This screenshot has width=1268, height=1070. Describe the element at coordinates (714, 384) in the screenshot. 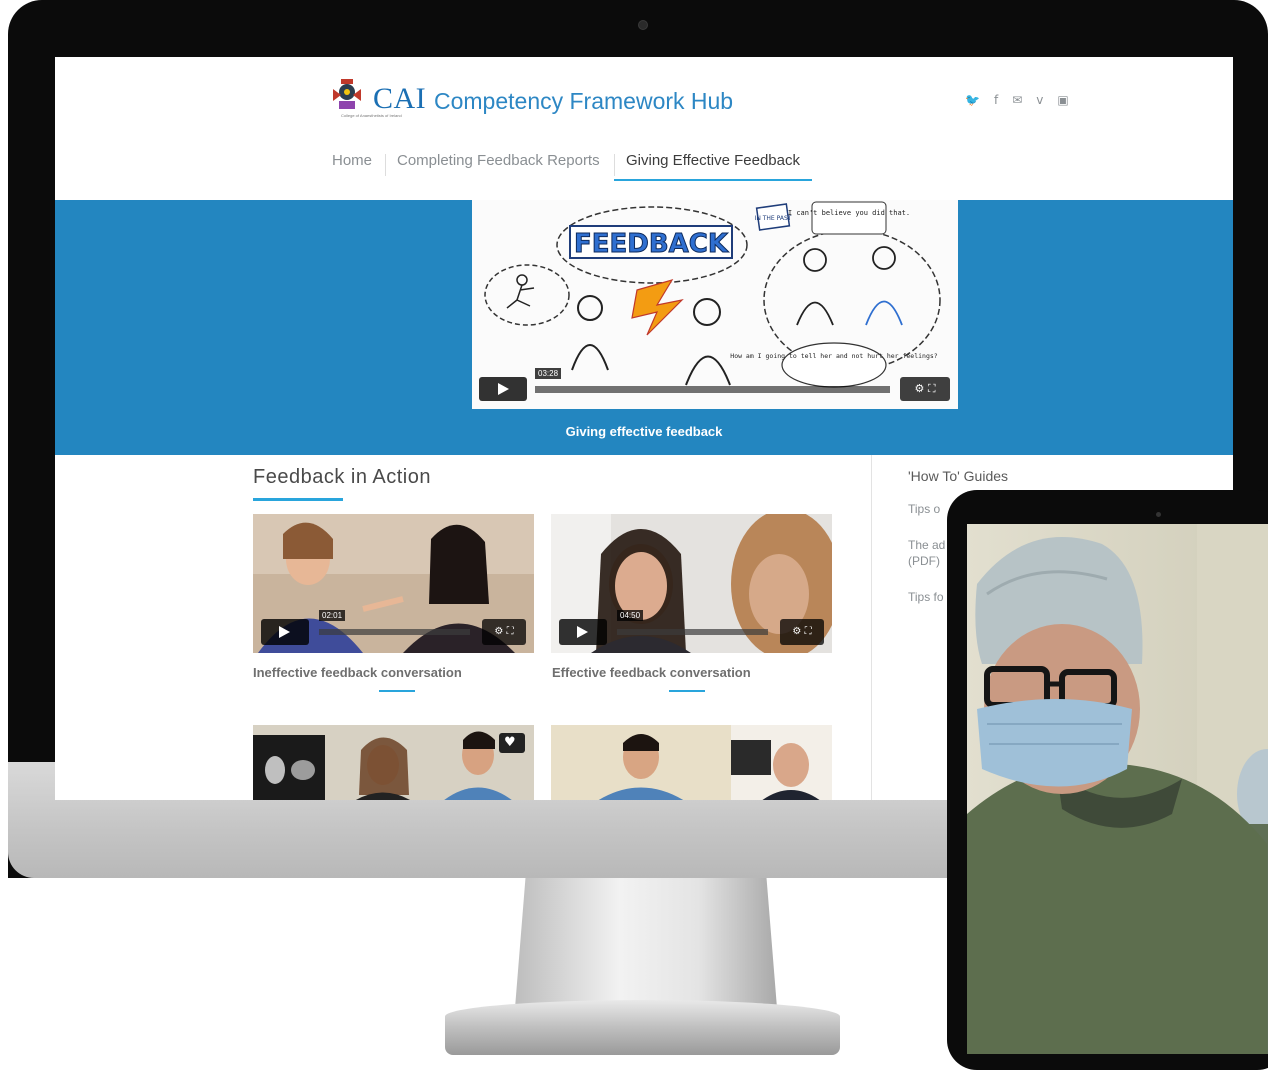

I see `hero-video-controls: 03:28 ⚙ ⛶` at that location.